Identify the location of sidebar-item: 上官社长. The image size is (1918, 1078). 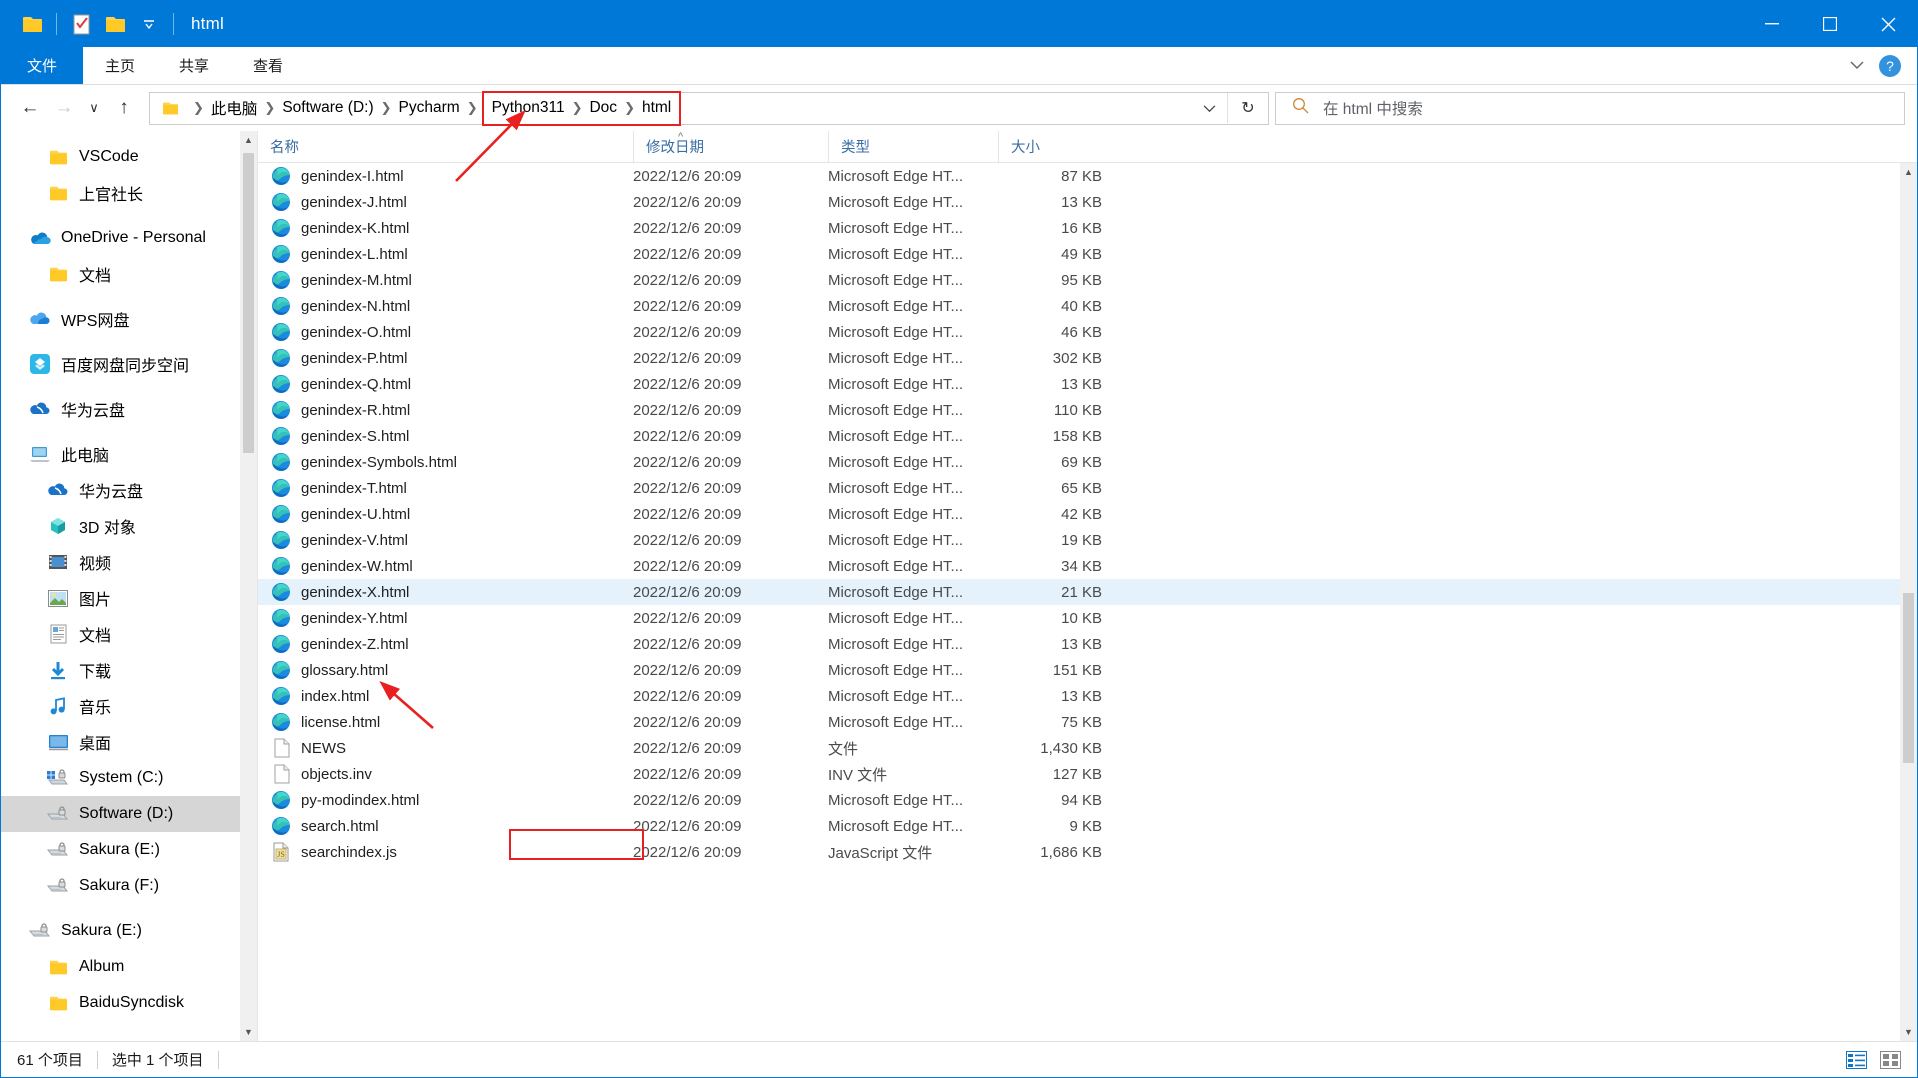
(129, 193).